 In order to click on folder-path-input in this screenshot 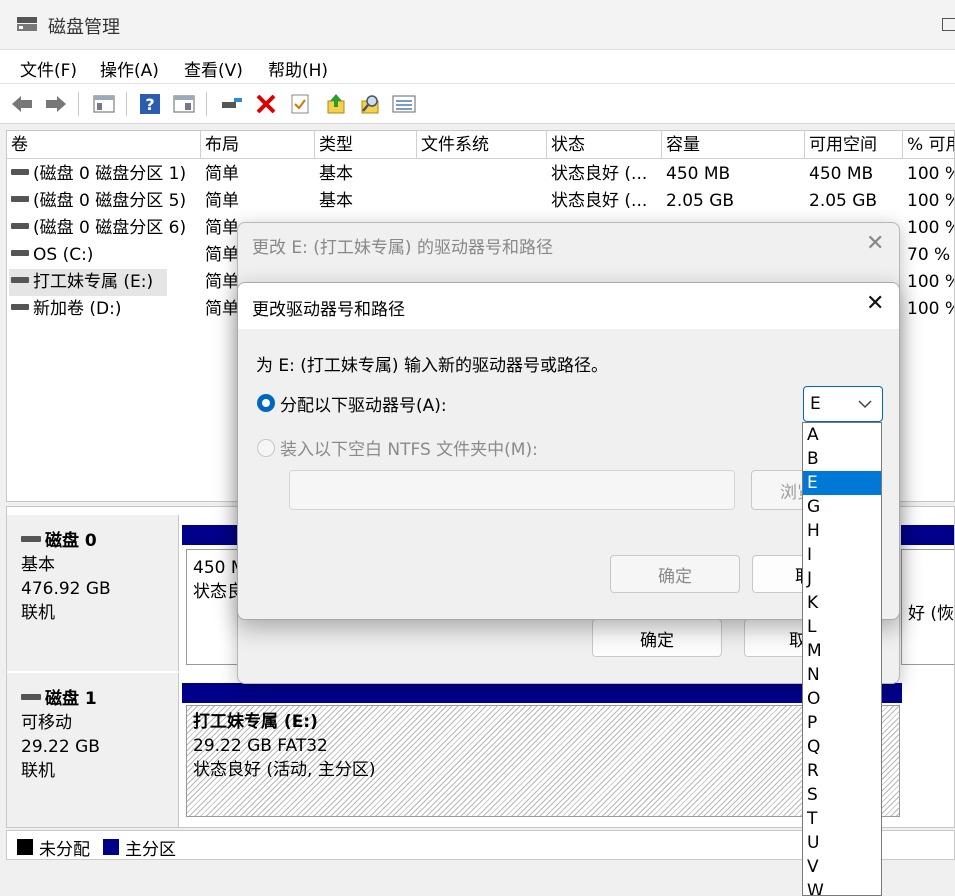, I will do `click(512, 490)`.